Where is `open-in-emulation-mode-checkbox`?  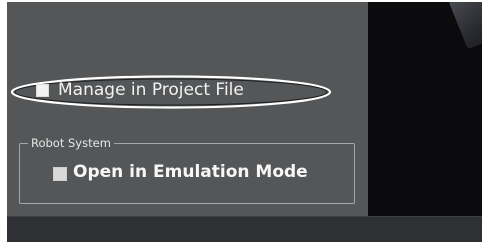 open-in-emulation-mode-checkbox is located at coordinates (60, 174).